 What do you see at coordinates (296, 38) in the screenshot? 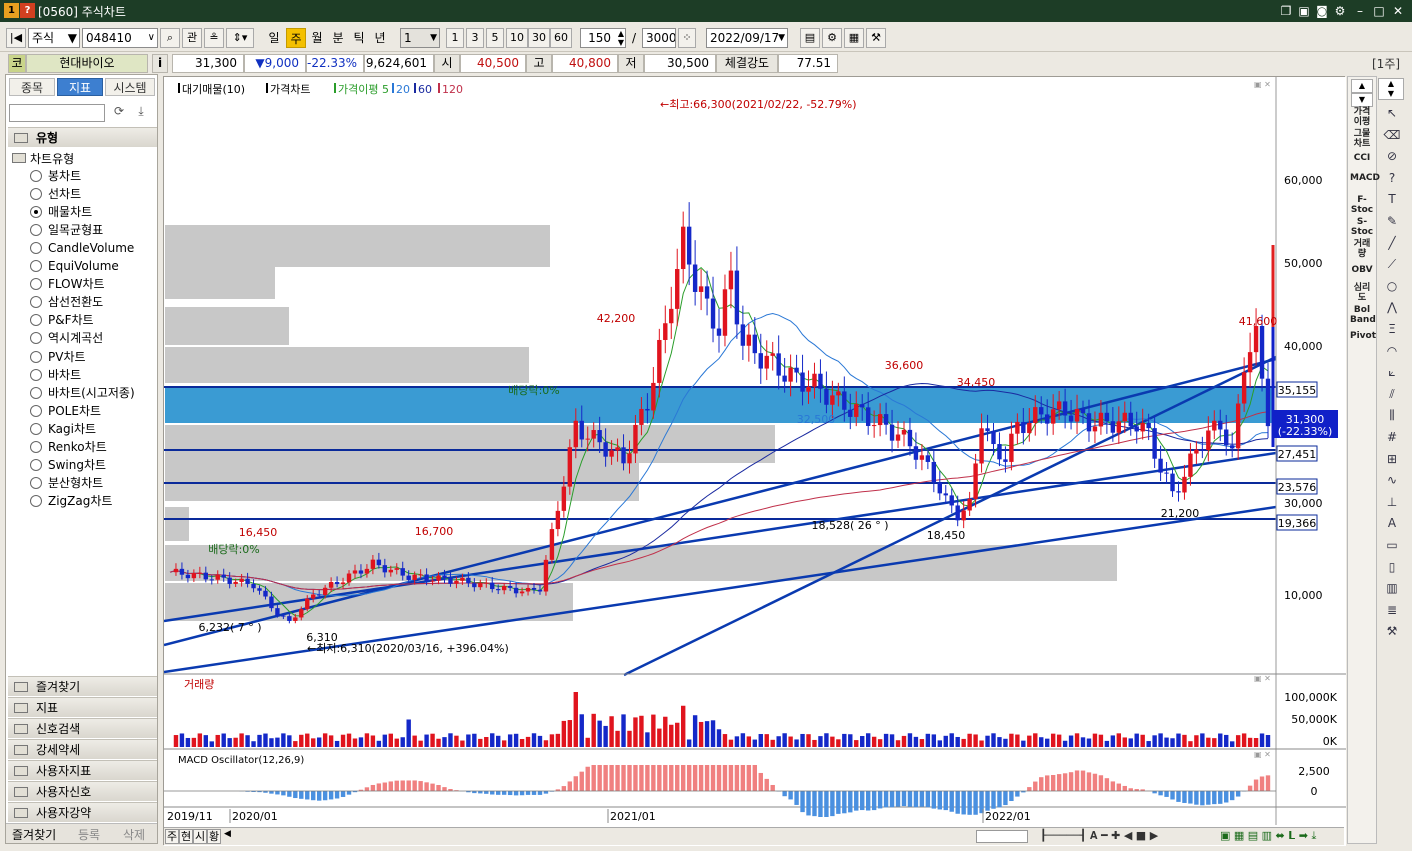
I see `period-week: 주` at bounding box center [296, 38].